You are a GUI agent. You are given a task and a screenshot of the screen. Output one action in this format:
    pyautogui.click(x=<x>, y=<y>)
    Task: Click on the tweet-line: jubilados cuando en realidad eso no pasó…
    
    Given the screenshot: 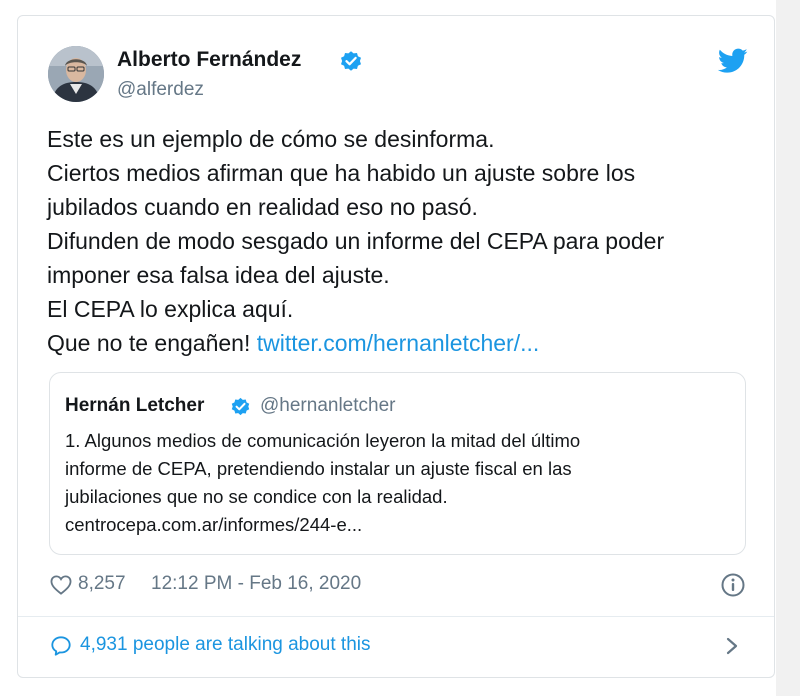 What is the action you would take?
    pyautogui.click(x=262, y=207)
    